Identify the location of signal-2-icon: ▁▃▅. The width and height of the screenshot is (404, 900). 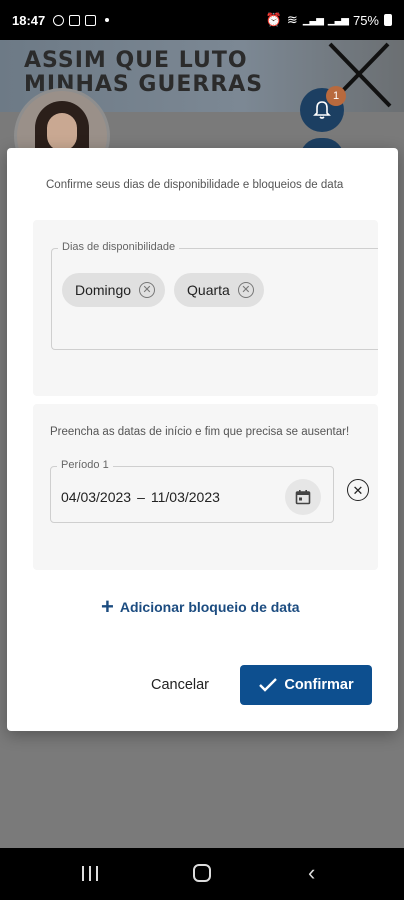
(338, 20).